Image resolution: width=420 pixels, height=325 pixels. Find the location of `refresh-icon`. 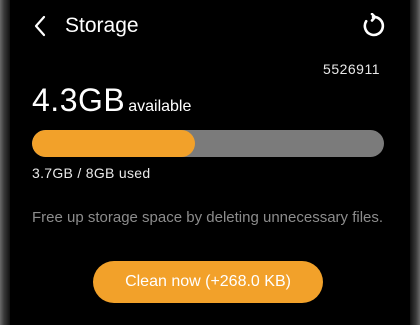

refresh-icon is located at coordinates (374, 25).